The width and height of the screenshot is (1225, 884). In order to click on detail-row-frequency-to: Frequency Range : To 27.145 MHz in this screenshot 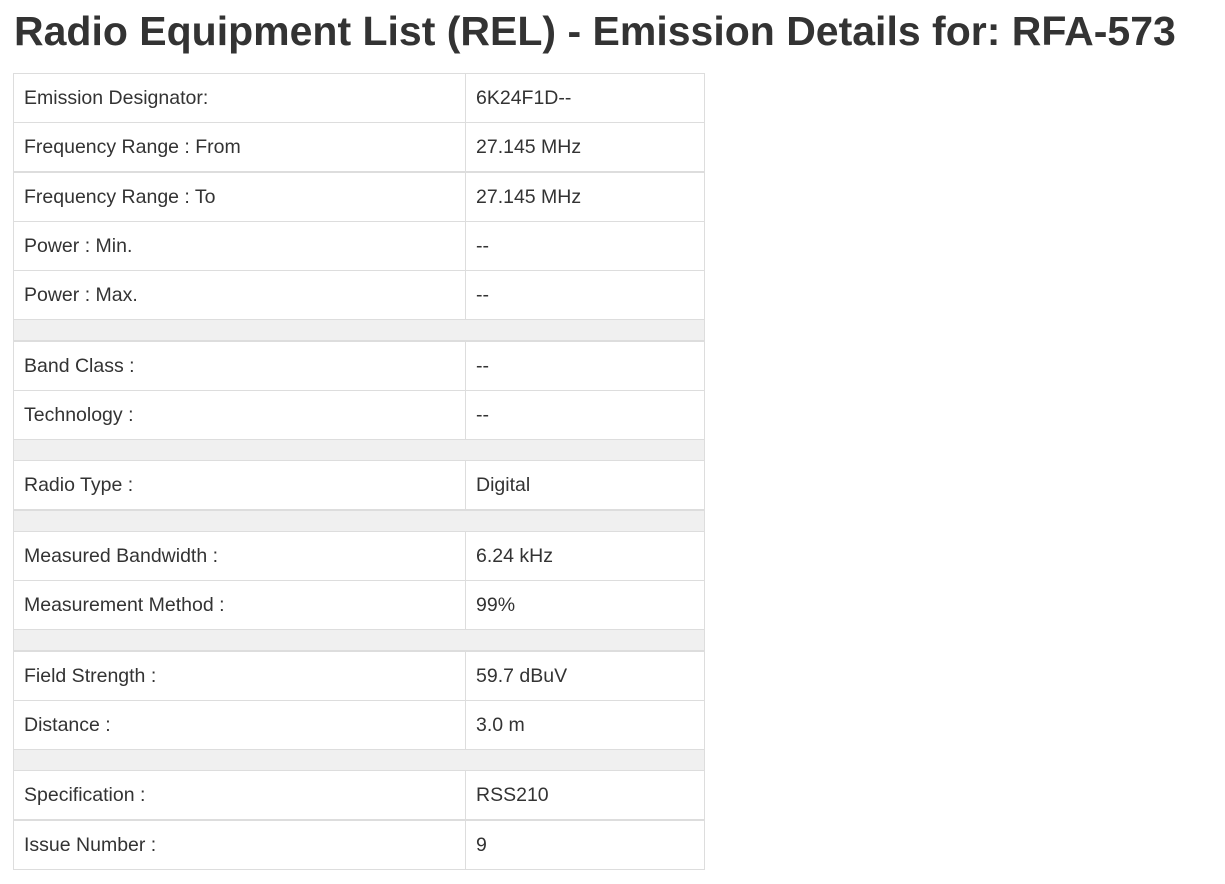, I will do `click(359, 196)`.